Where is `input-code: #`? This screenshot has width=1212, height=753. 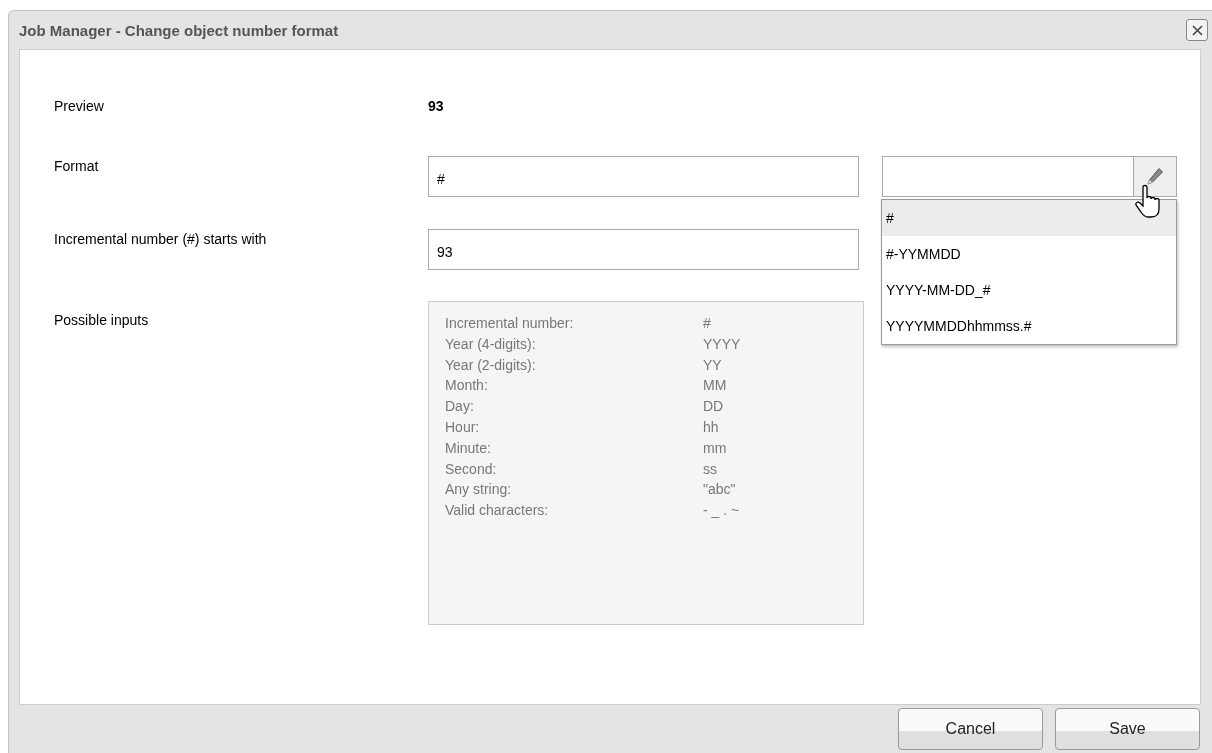 input-code: # is located at coordinates (707, 324).